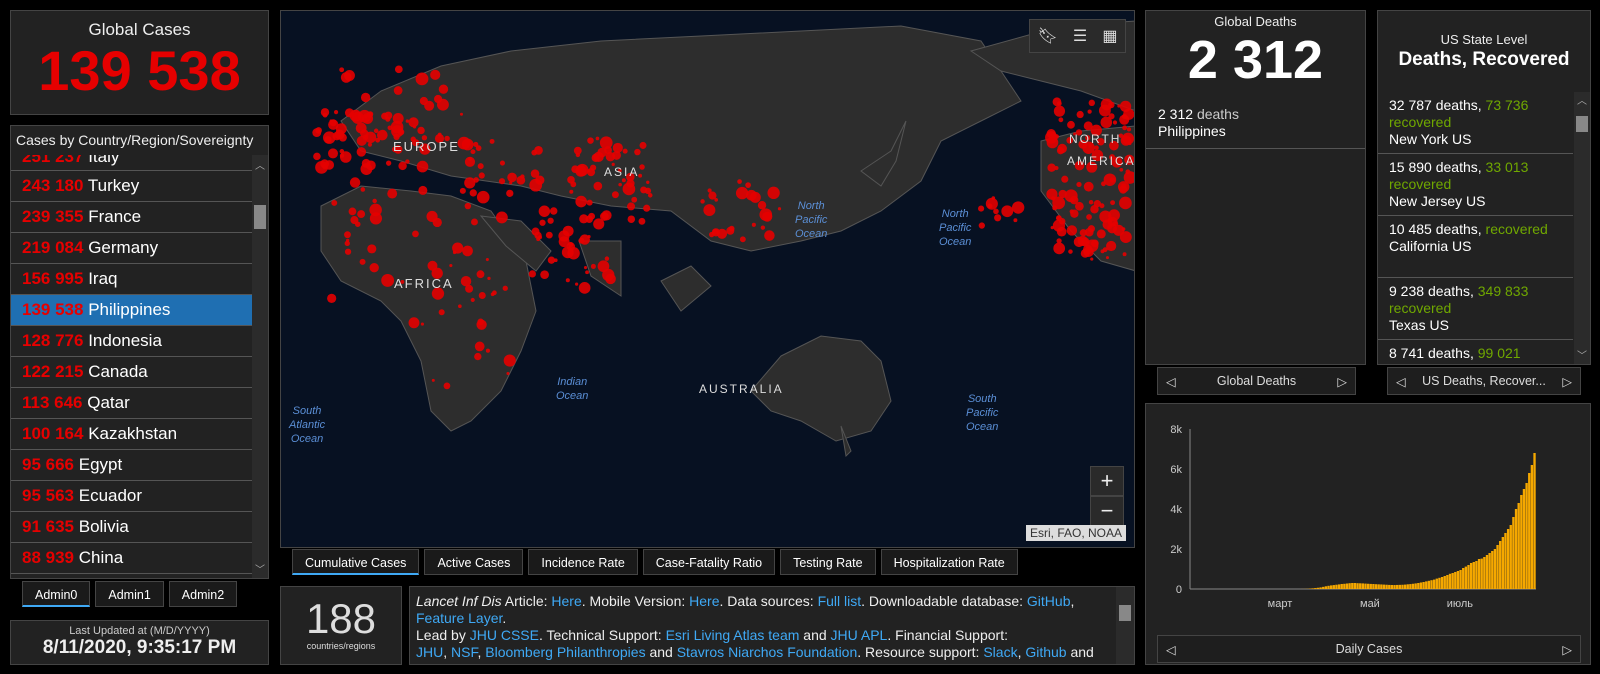 This screenshot has width=1600, height=674. Describe the element at coordinates (949, 562) in the screenshot. I see `map-tab: Hospitalization Rate` at that location.